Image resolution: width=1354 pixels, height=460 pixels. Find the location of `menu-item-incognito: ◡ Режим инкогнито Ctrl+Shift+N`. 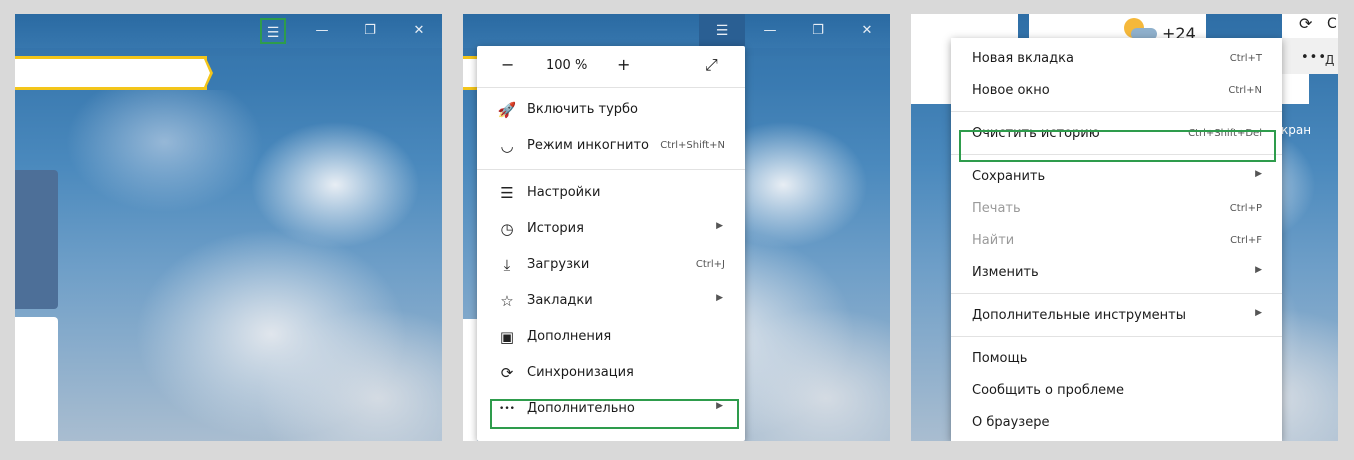

menu-item-incognito: ◡ Режим инкогнито Ctrl+Shift+N is located at coordinates (611, 146).